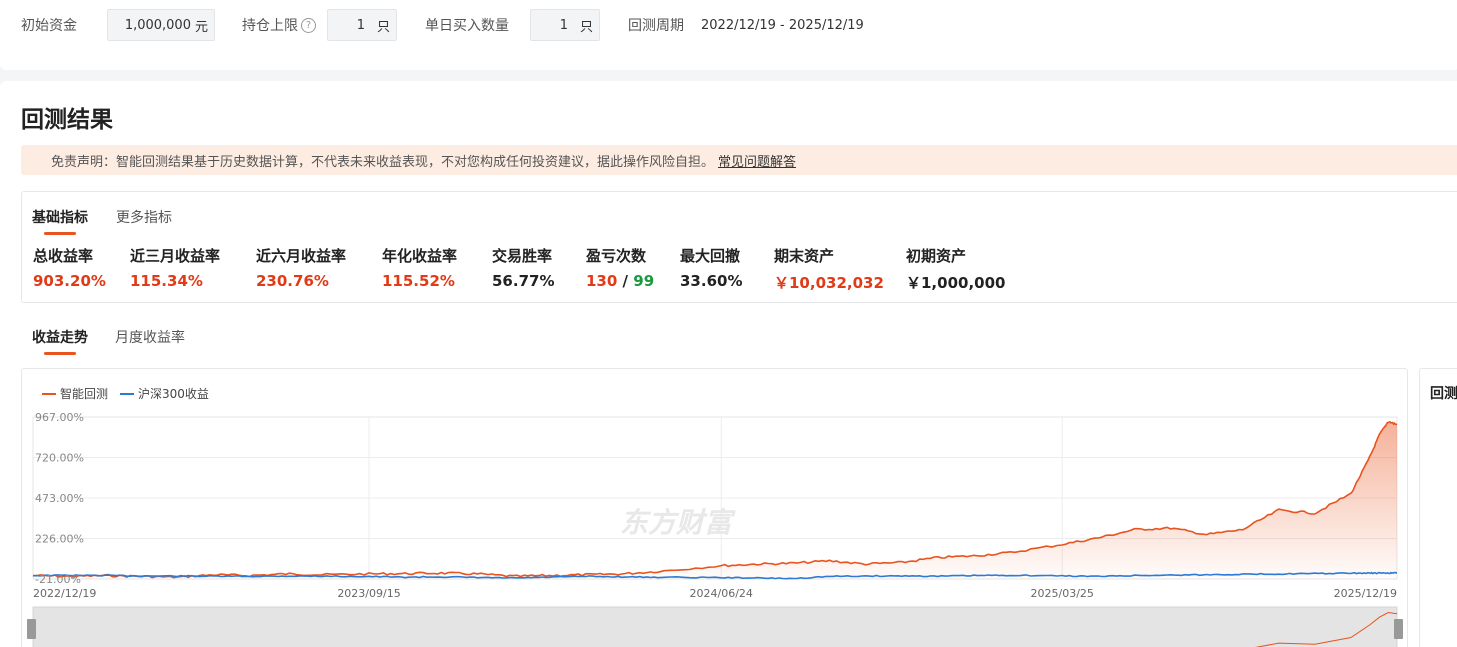 Image resolution: width=1457 pixels, height=647 pixels. I want to click on metric-label: 交易胜率, so click(522, 256).